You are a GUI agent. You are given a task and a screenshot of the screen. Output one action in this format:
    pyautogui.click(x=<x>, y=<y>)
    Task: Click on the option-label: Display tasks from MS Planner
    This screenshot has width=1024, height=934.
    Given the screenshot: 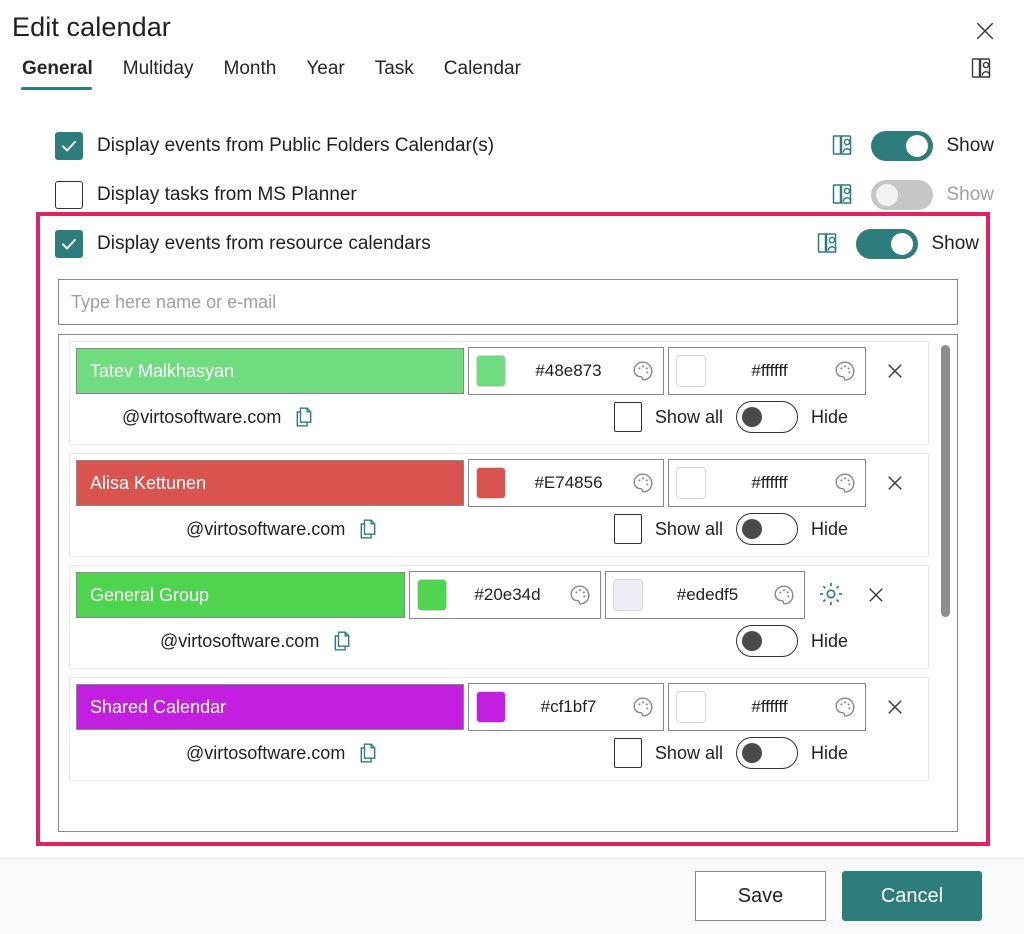 What is the action you would take?
    pyautogui.click(x=227, y=194)
    